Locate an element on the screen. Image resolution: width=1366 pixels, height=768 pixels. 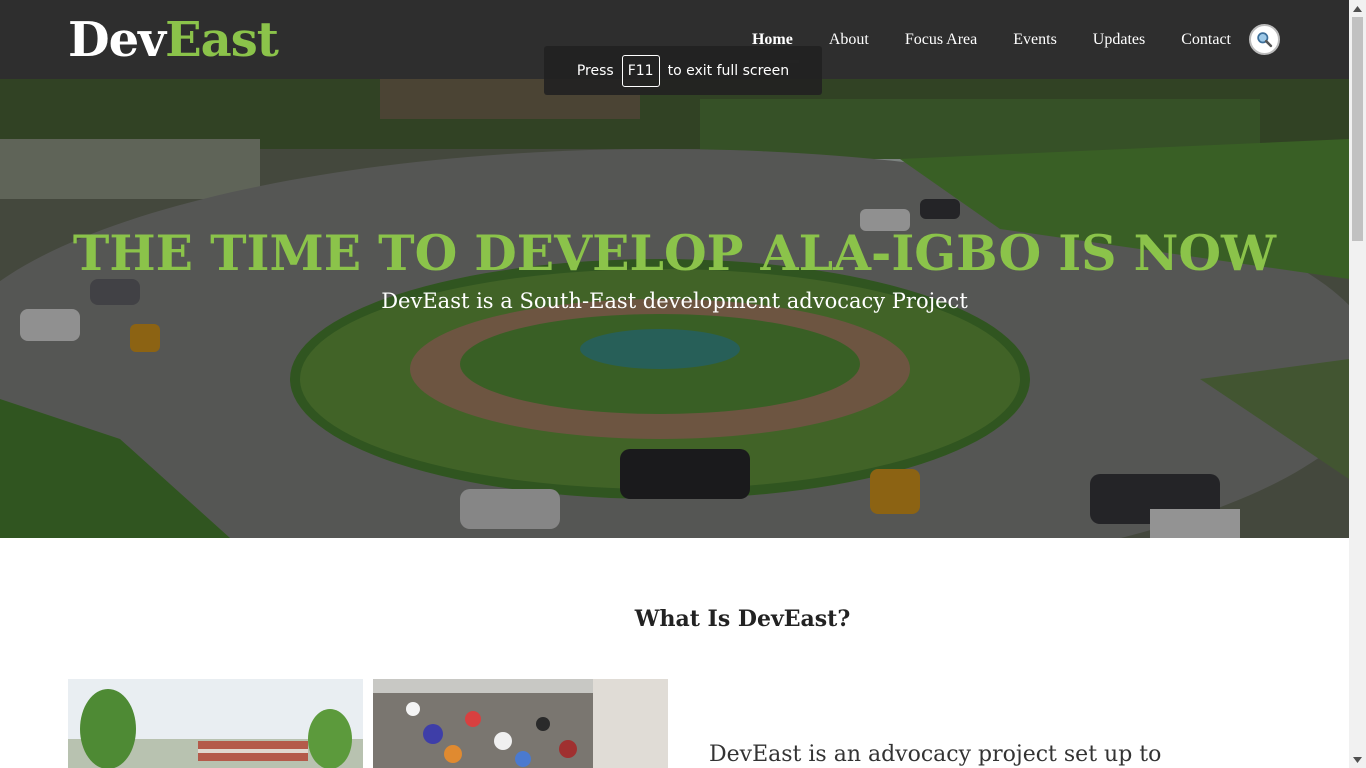
site-logo: DevEast is located at coordinates (173, 40).